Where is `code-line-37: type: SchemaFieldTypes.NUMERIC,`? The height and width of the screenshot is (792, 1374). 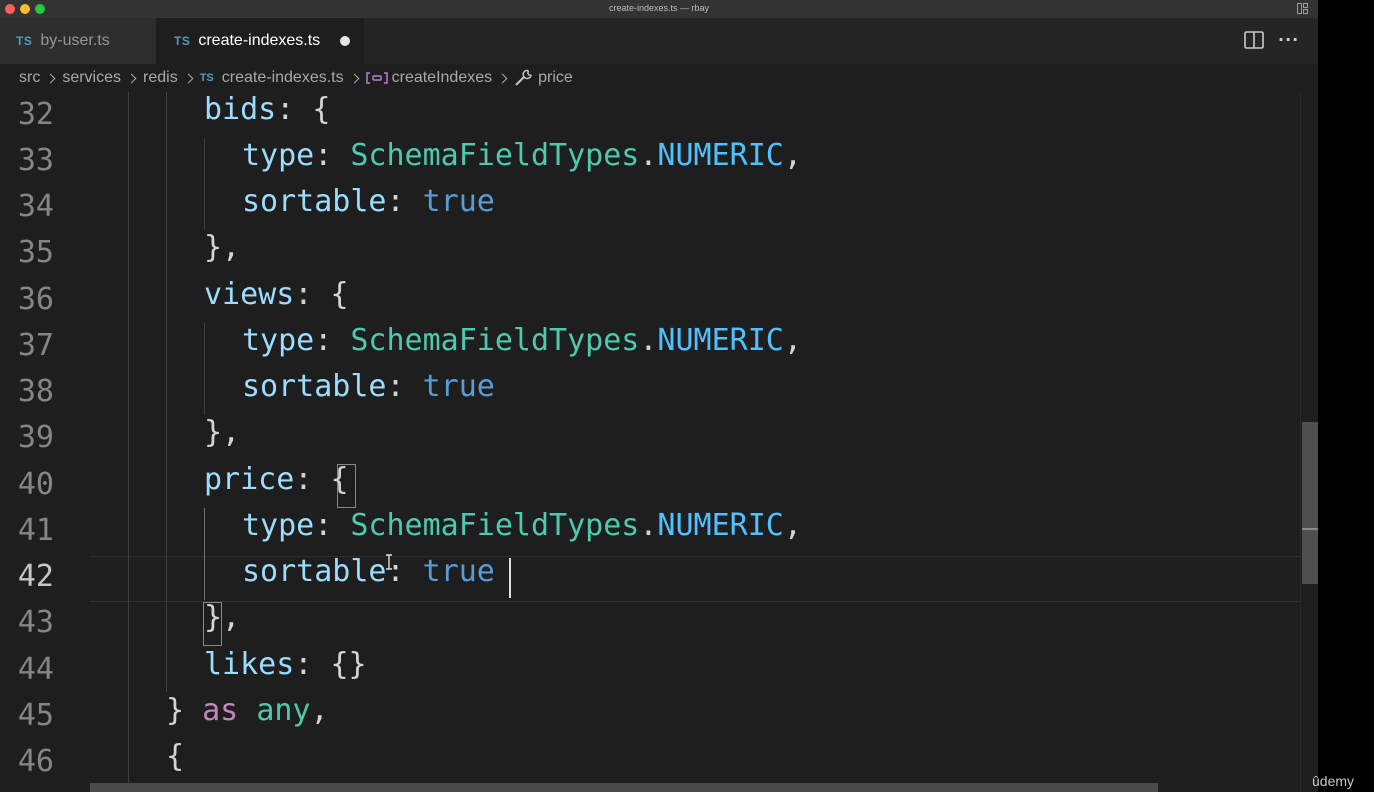
code-line-37: type: SchemaFieldTypes.NUMERIC, is located at coordinates (522, 346).